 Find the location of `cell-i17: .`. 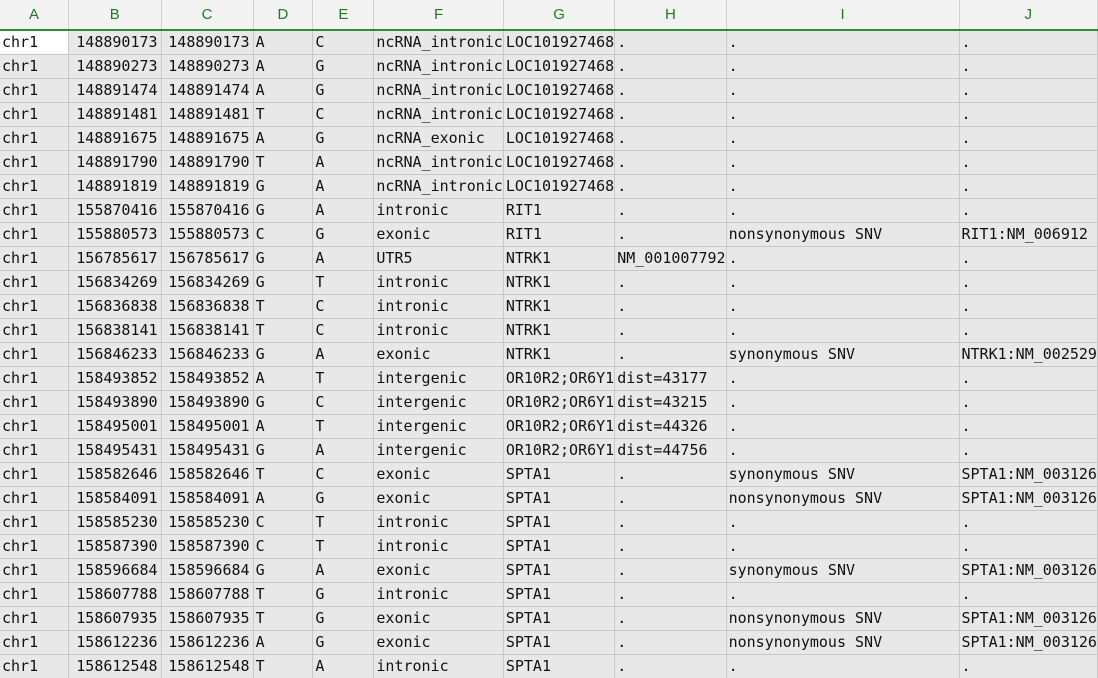

cell-i17: . is located at coordinates (843, 426).